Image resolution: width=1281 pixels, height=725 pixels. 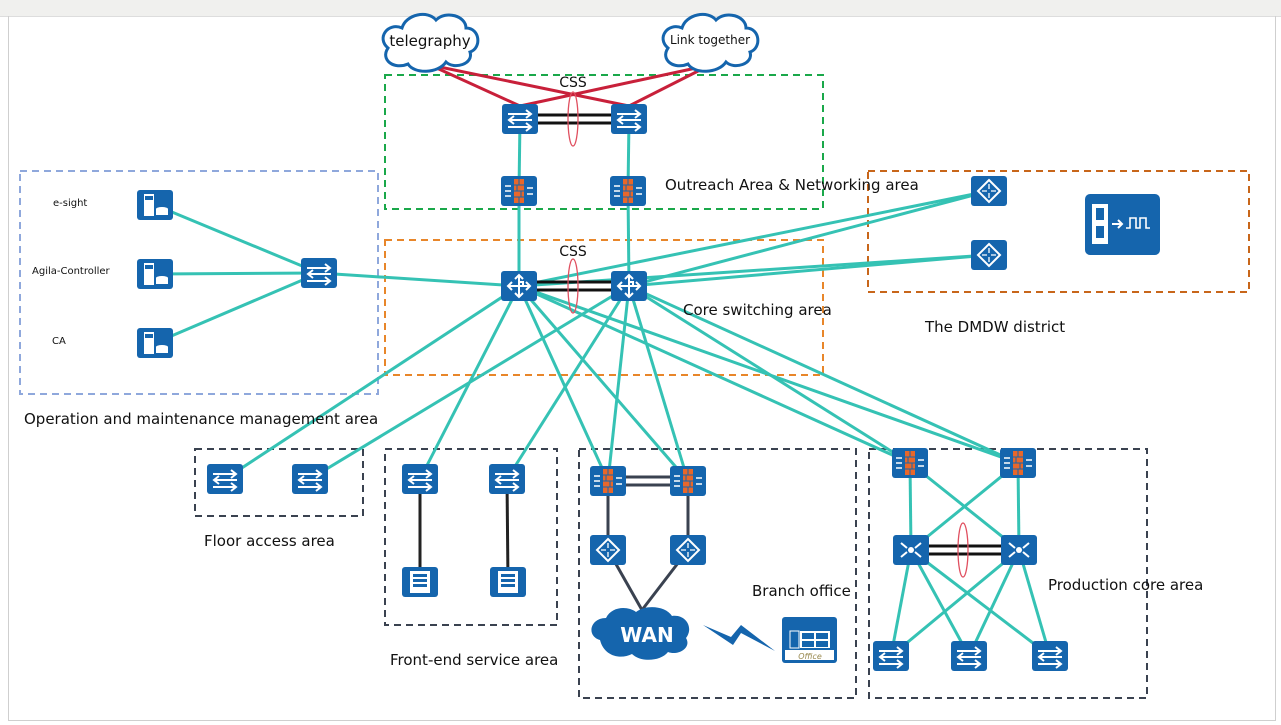 I want to click on server-label-ca: CA, so click(x=59, y=341).